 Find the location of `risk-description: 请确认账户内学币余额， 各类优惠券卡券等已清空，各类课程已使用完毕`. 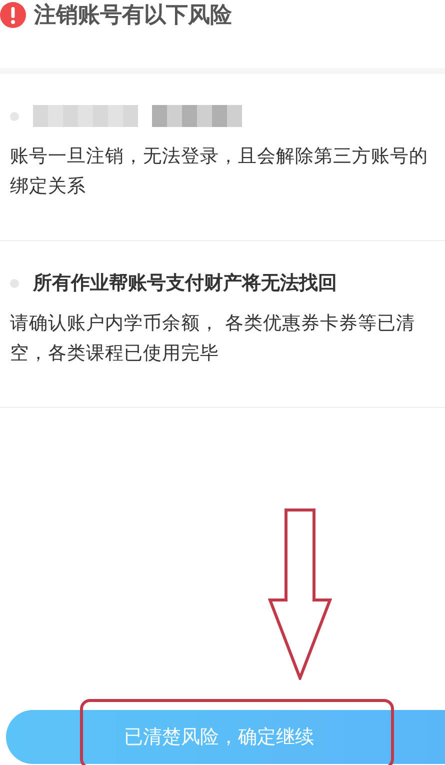

risk-description: 请确认账户内学币余额， 各类优惠券卡券等已清空，各类课程已使用完毕 is located at coordinates (213, 339).